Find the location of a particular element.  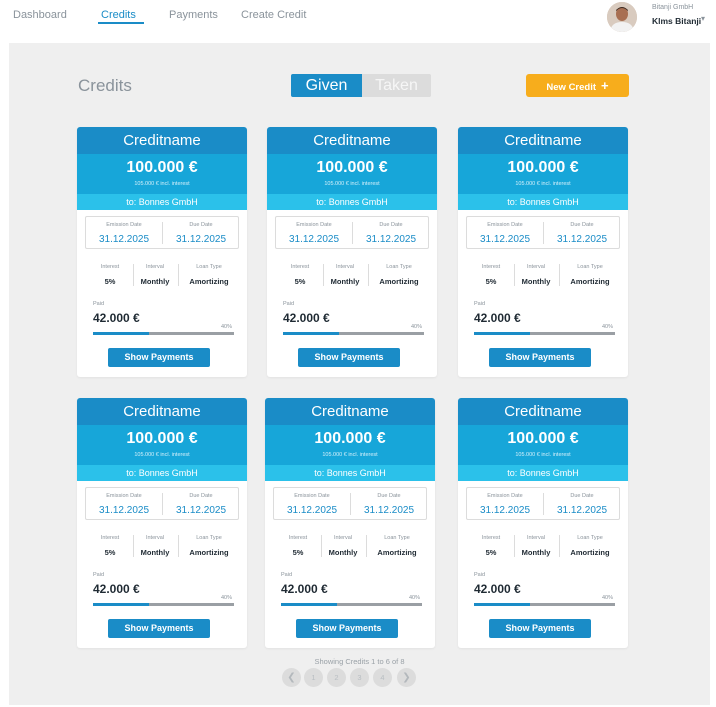

pagination-summary: Showing Credits 1 to 6 of 8 is located at coordinates (359, 661).